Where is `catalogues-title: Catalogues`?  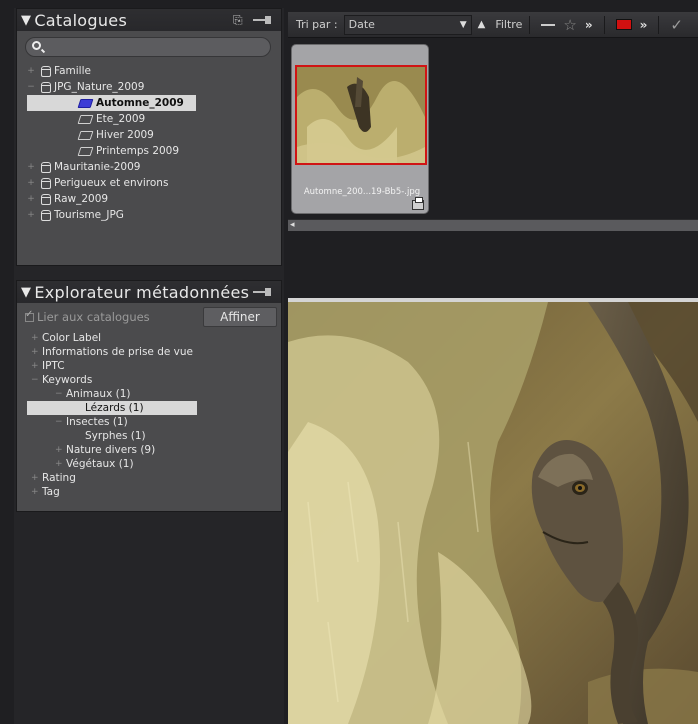 catalogues-title: Catalogues is located at coordinates (81, 20).